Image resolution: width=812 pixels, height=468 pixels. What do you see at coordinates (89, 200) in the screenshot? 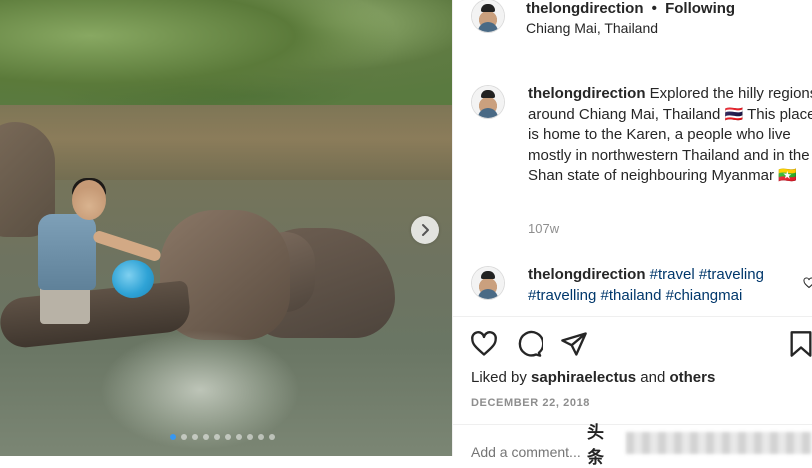
I see `photo-person-head` at bounding box center [89, 200].